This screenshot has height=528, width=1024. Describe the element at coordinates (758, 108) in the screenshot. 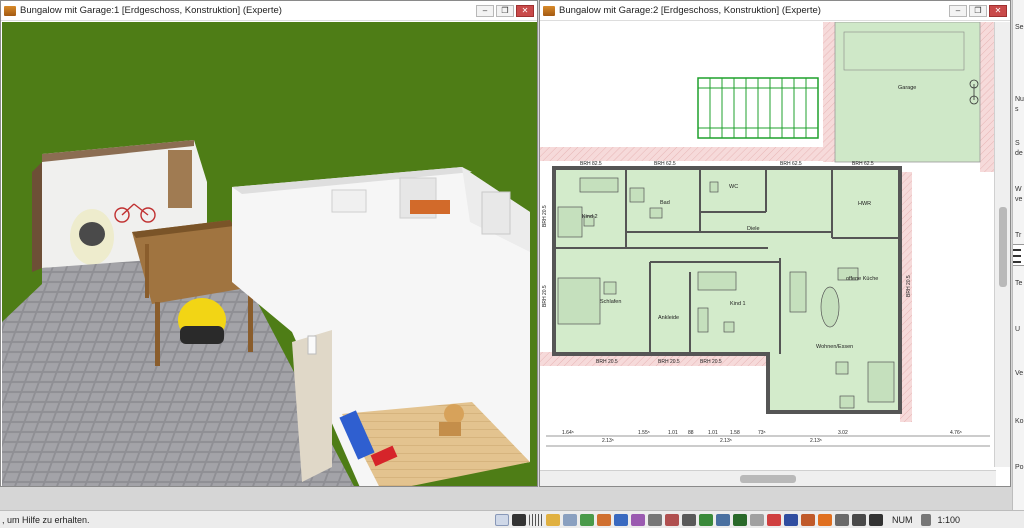

I see `pergola-symbol` at that location.